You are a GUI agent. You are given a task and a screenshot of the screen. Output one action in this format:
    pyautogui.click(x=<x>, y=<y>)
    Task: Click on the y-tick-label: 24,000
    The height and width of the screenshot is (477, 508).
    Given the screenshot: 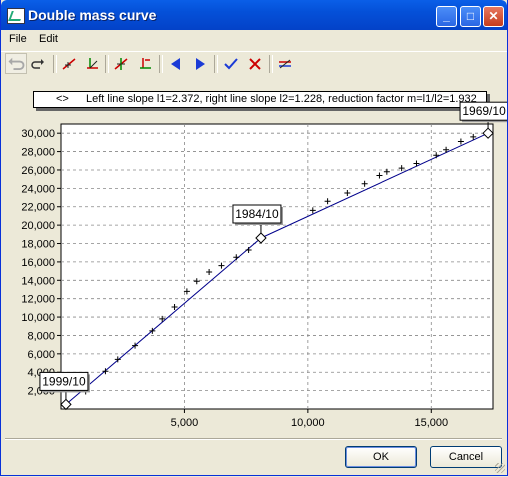 What is the action you would take?
    pyautogui.click(x=38, y=189)
    